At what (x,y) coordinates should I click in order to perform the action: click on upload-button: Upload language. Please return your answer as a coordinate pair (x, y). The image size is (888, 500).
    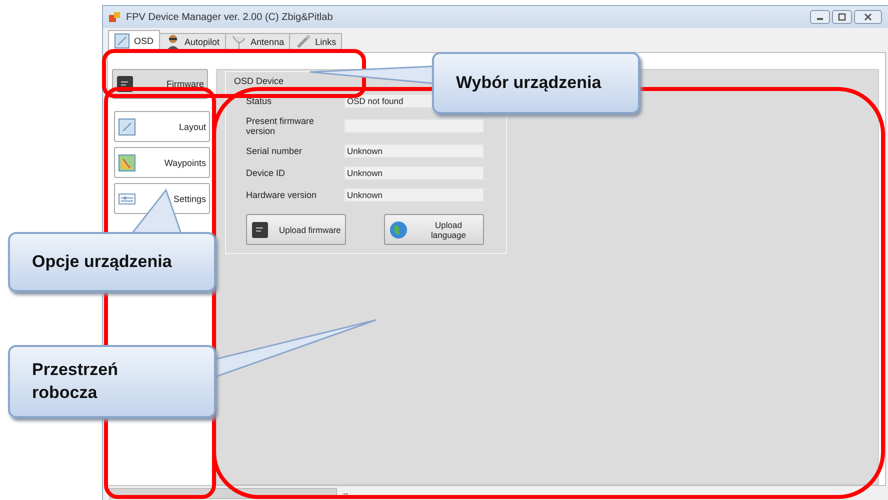
    Looking at the image, I should click on (434, 229).